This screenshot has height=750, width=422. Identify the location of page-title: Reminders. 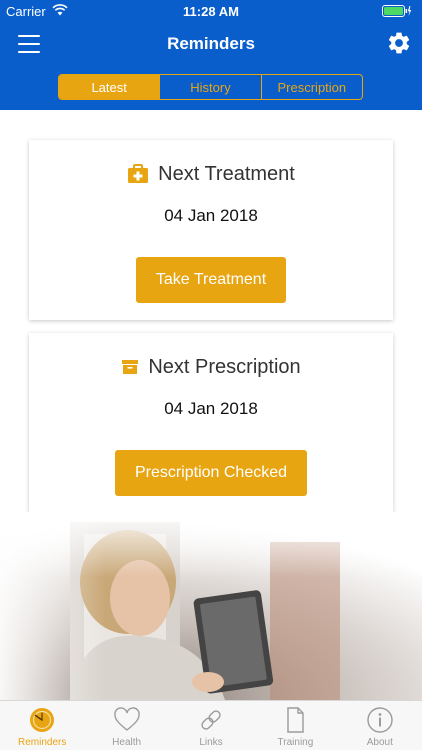
(211, 43).